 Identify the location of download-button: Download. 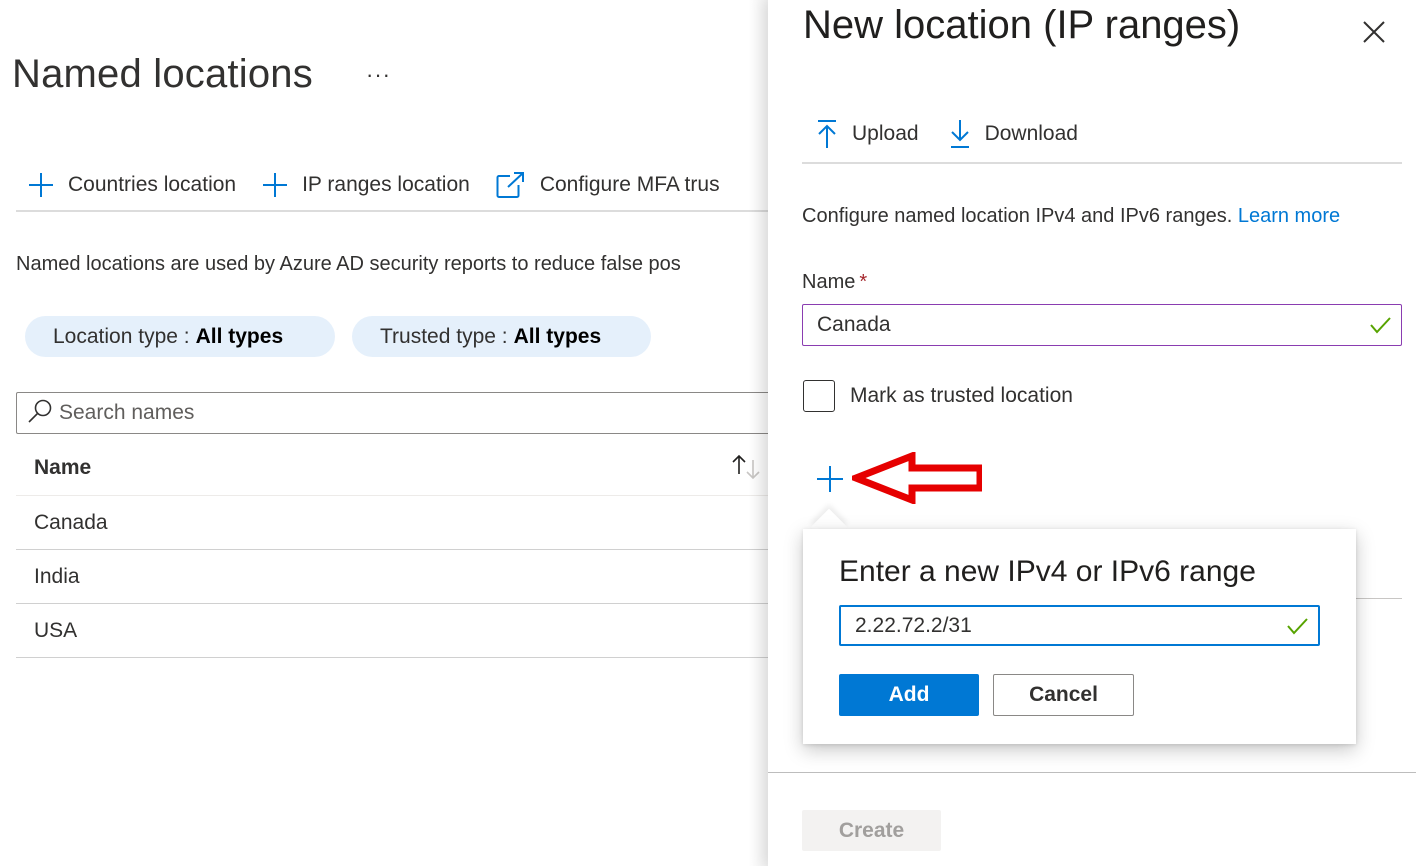
(1013, 134).